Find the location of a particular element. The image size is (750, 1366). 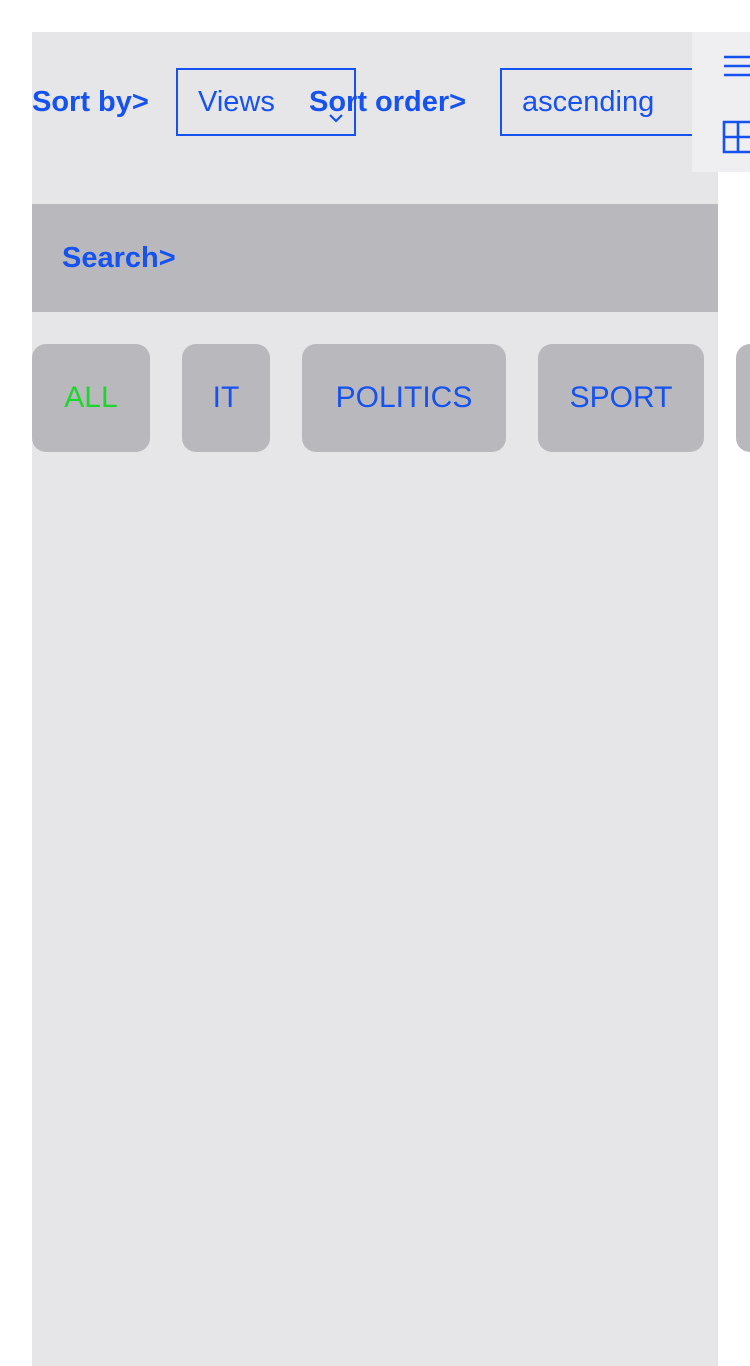

view-toggle-panel is located at coordinates (721, 102).